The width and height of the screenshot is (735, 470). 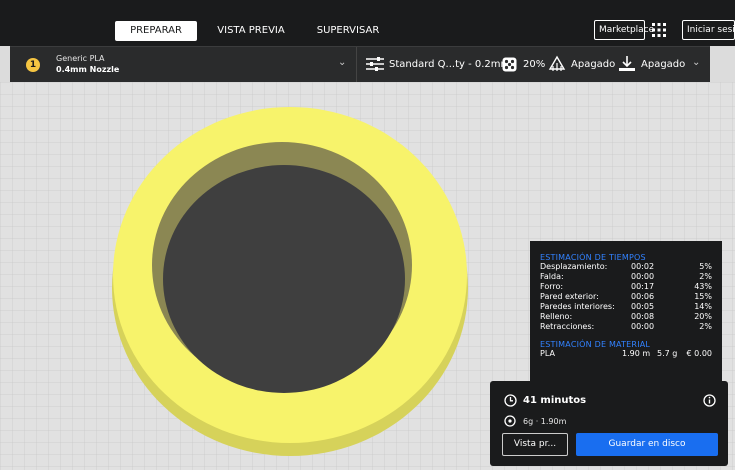 What do you see at coordinates (659, 30) in the screenshot?
I see `apps-grid-icon` at bounding box center [659, 30].